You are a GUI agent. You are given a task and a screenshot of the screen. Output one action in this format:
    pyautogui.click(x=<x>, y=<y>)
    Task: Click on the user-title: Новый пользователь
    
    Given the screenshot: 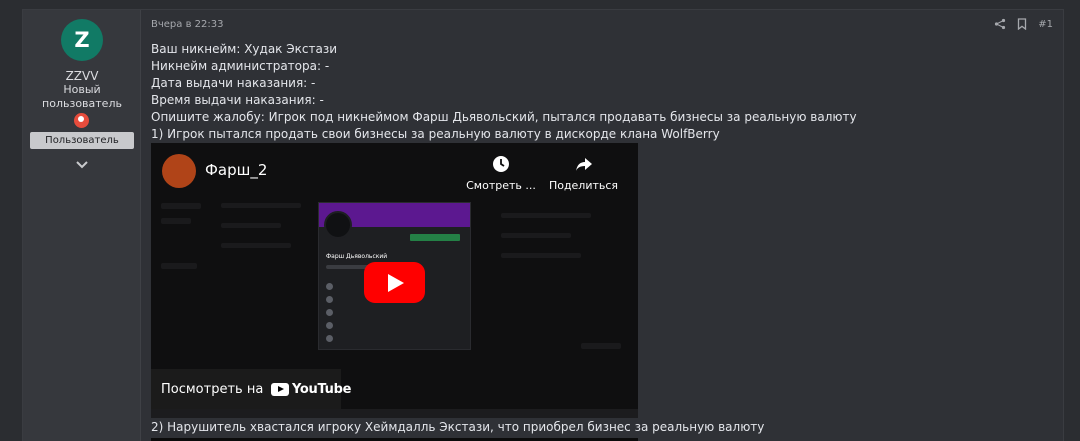 What is the action you would take?
    pyautogui.click(x=82, y=97)
    